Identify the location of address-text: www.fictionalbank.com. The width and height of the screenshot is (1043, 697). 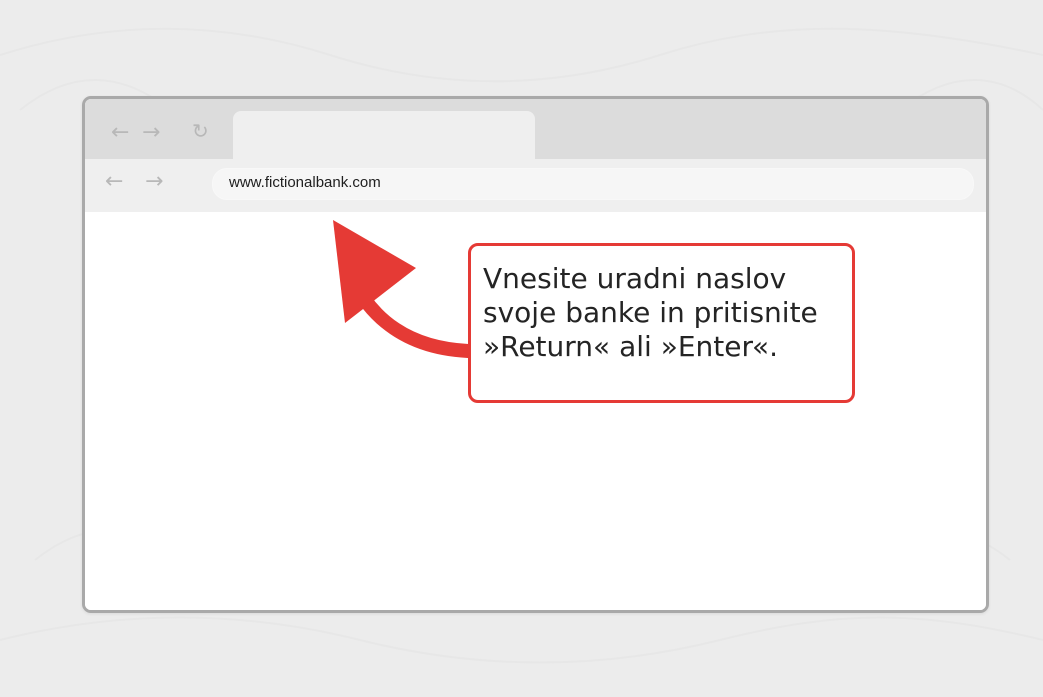
(305, 182).